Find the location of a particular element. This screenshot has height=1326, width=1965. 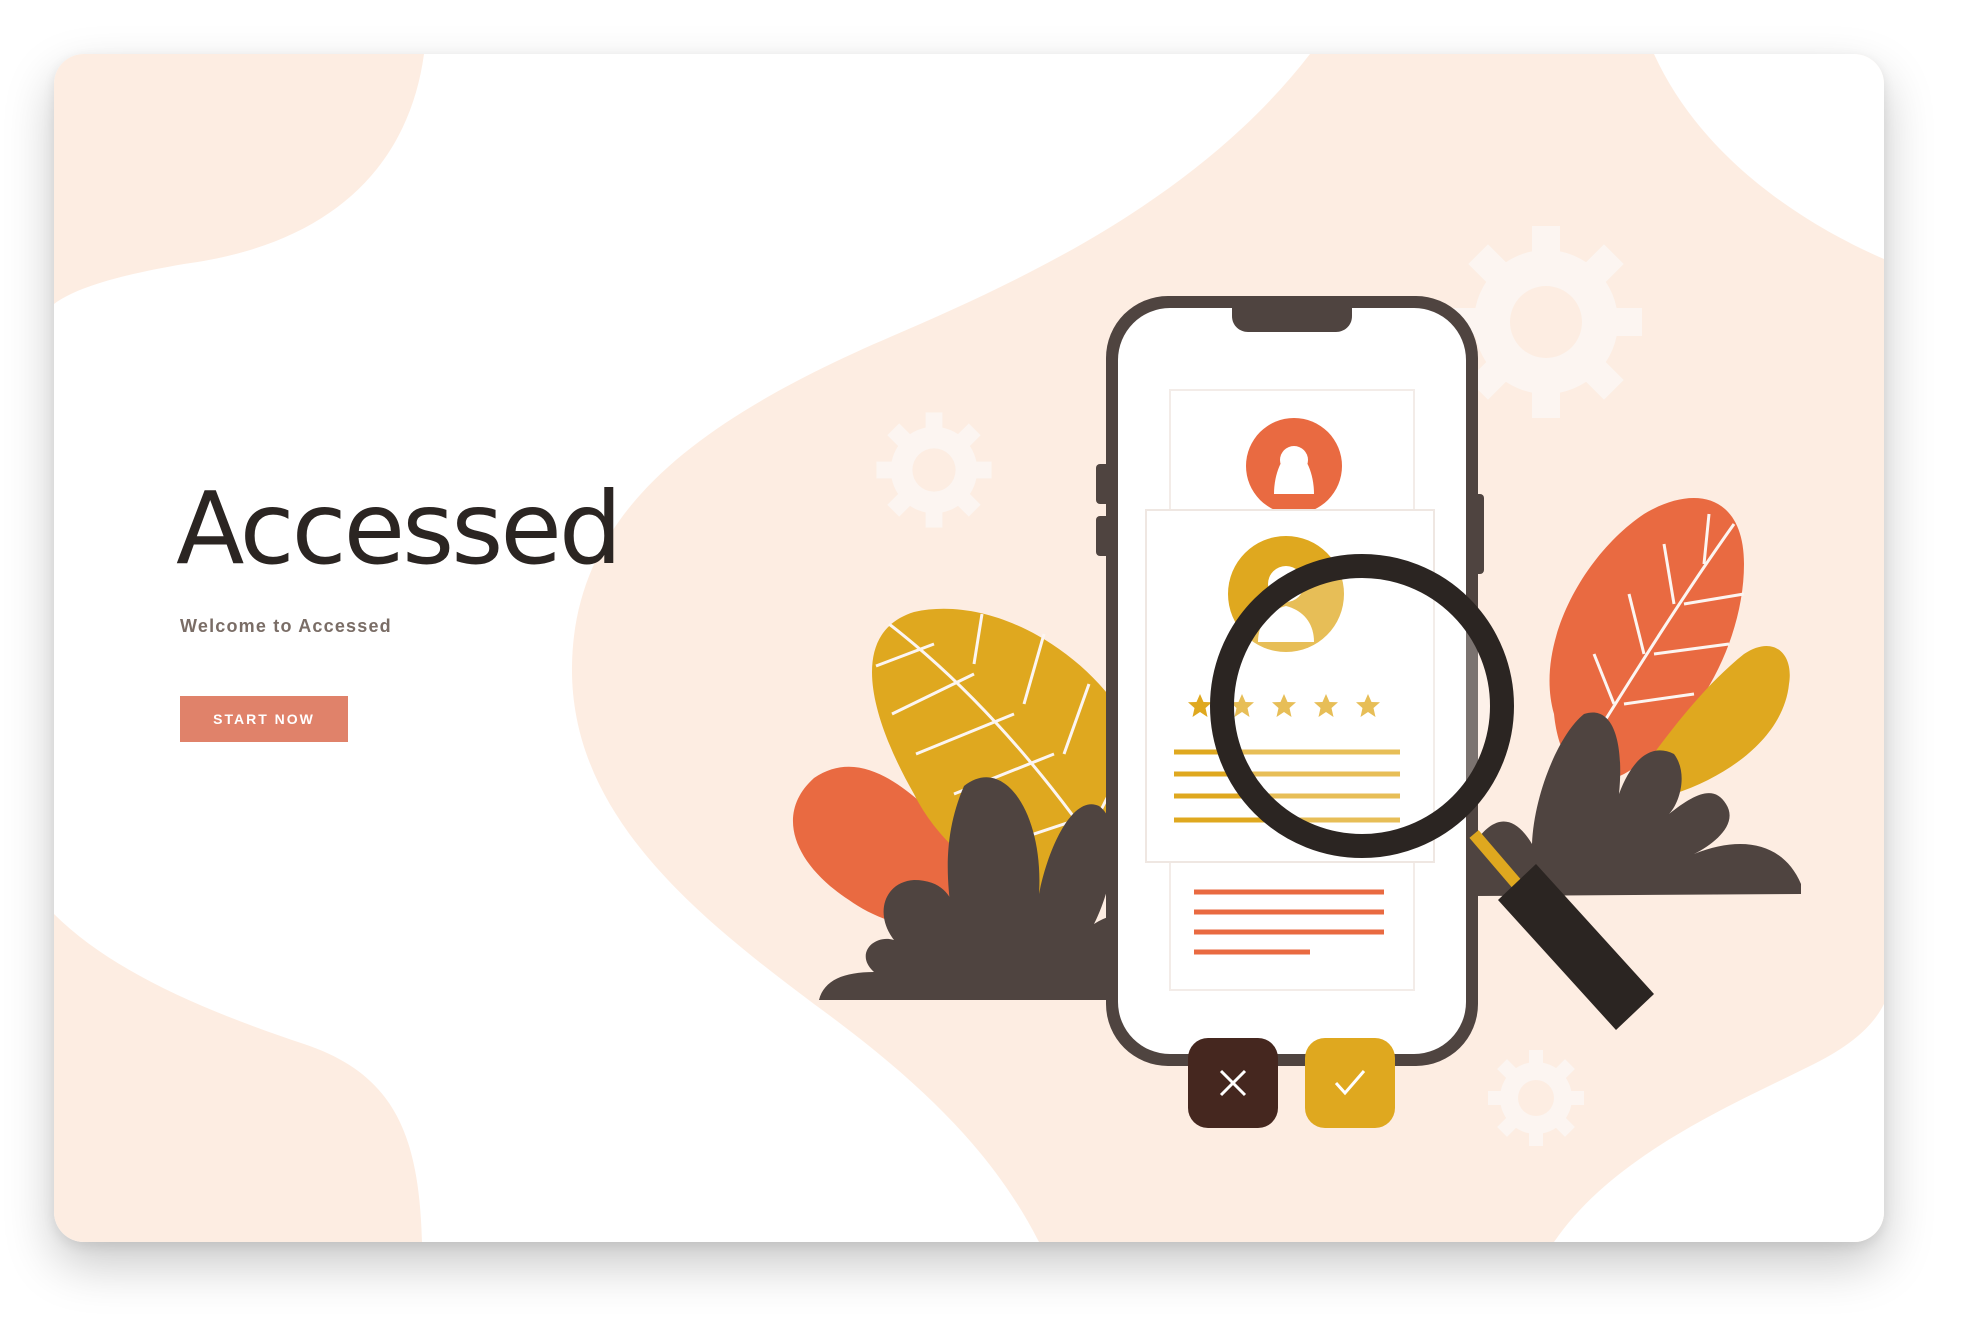

check-icon is located at coordinates (1350, 1083).